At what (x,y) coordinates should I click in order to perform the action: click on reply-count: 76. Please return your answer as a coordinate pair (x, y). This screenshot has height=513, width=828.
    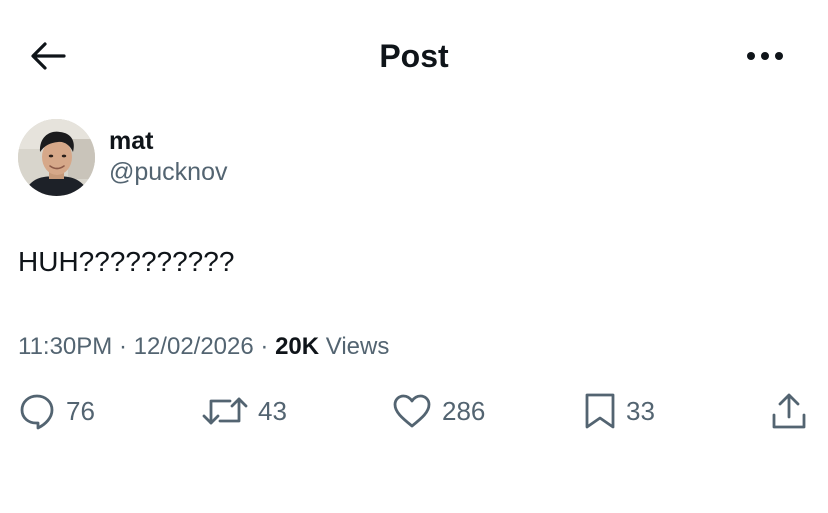
    Looking at the image, I should click on (80, 411).